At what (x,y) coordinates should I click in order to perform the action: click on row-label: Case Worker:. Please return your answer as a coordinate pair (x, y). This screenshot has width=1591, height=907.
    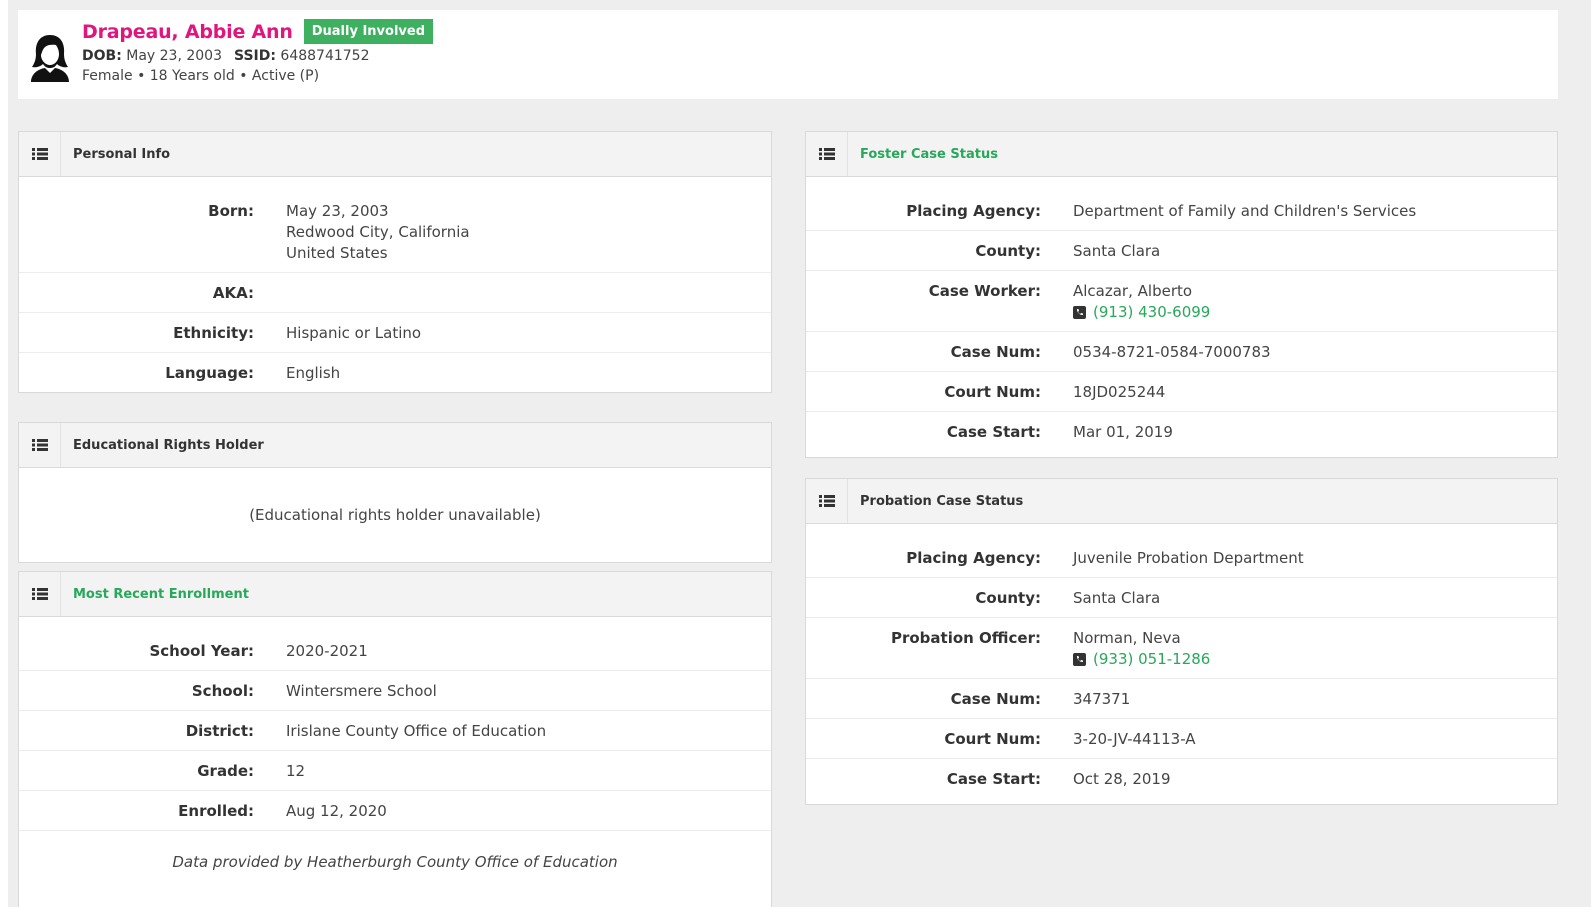
    Looking at the image, I should click on (984, 291).